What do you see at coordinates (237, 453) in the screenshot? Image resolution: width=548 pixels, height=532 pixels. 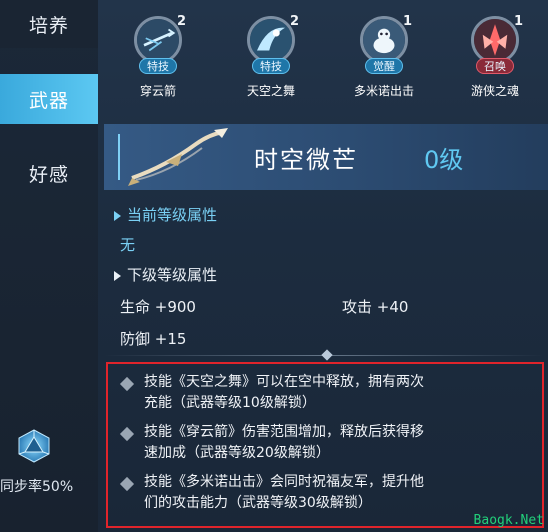 I see `perk-line: 速加成（武器等级20级解锁）` at bounding box center [237, 453].